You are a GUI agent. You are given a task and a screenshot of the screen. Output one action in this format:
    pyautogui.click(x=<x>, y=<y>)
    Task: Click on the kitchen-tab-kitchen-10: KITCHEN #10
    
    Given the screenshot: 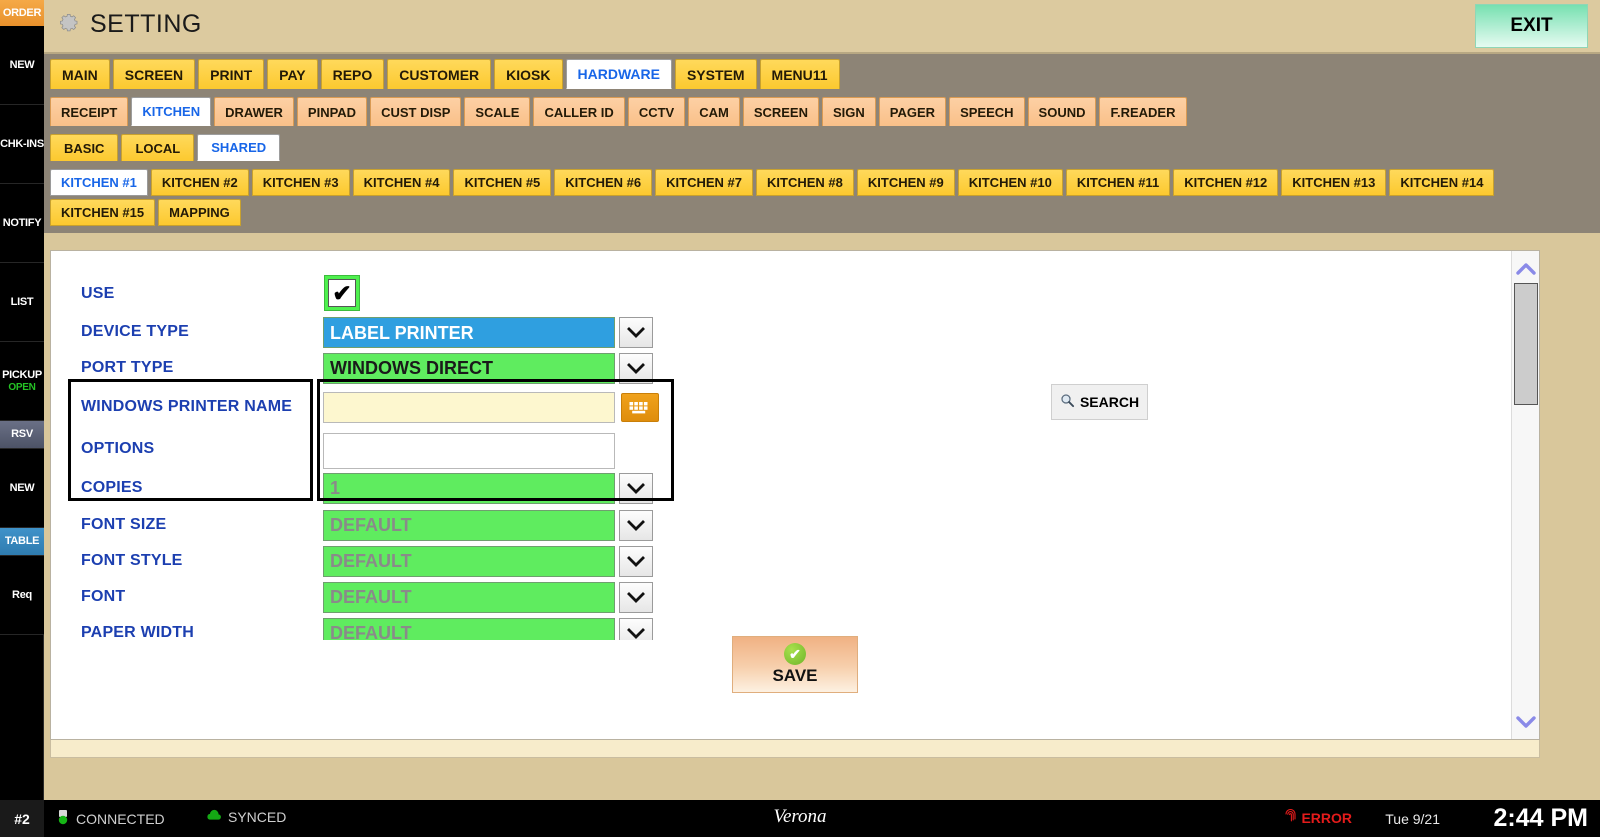 What is the action you would take?
    pyautogui.click(x=1010, y=182)
    